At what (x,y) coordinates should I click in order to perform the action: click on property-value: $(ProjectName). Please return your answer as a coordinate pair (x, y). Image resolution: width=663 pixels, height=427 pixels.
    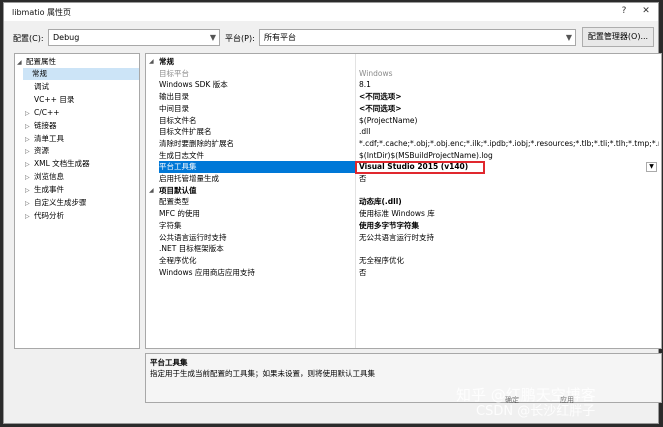
    Looking at the image, I should click on (509, 121).